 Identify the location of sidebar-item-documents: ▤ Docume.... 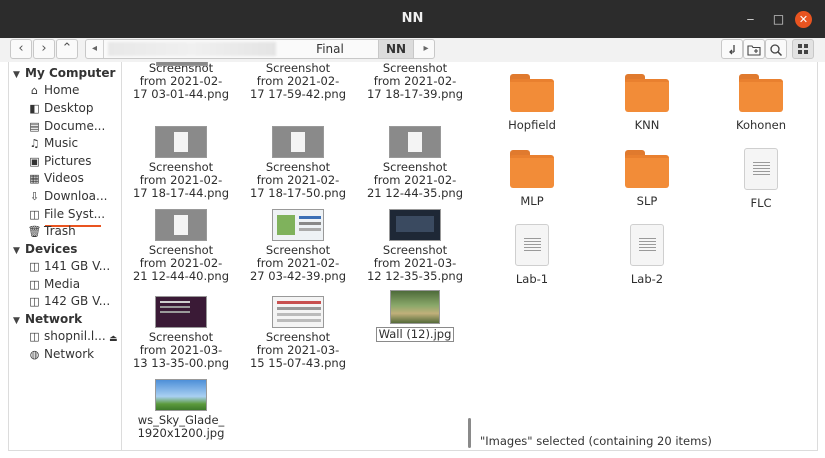
(74, 126).